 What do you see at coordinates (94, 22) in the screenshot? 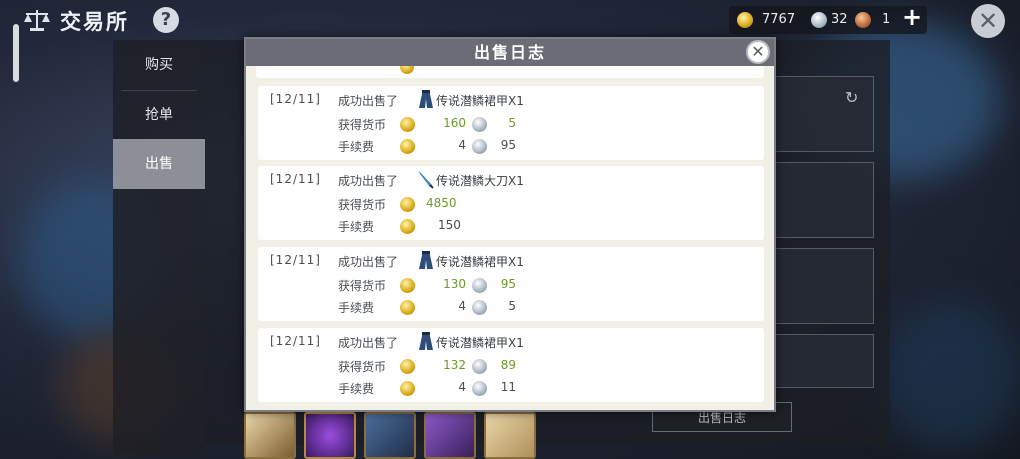
I see `page-title: 交易所` at bounding box center [94, 22].